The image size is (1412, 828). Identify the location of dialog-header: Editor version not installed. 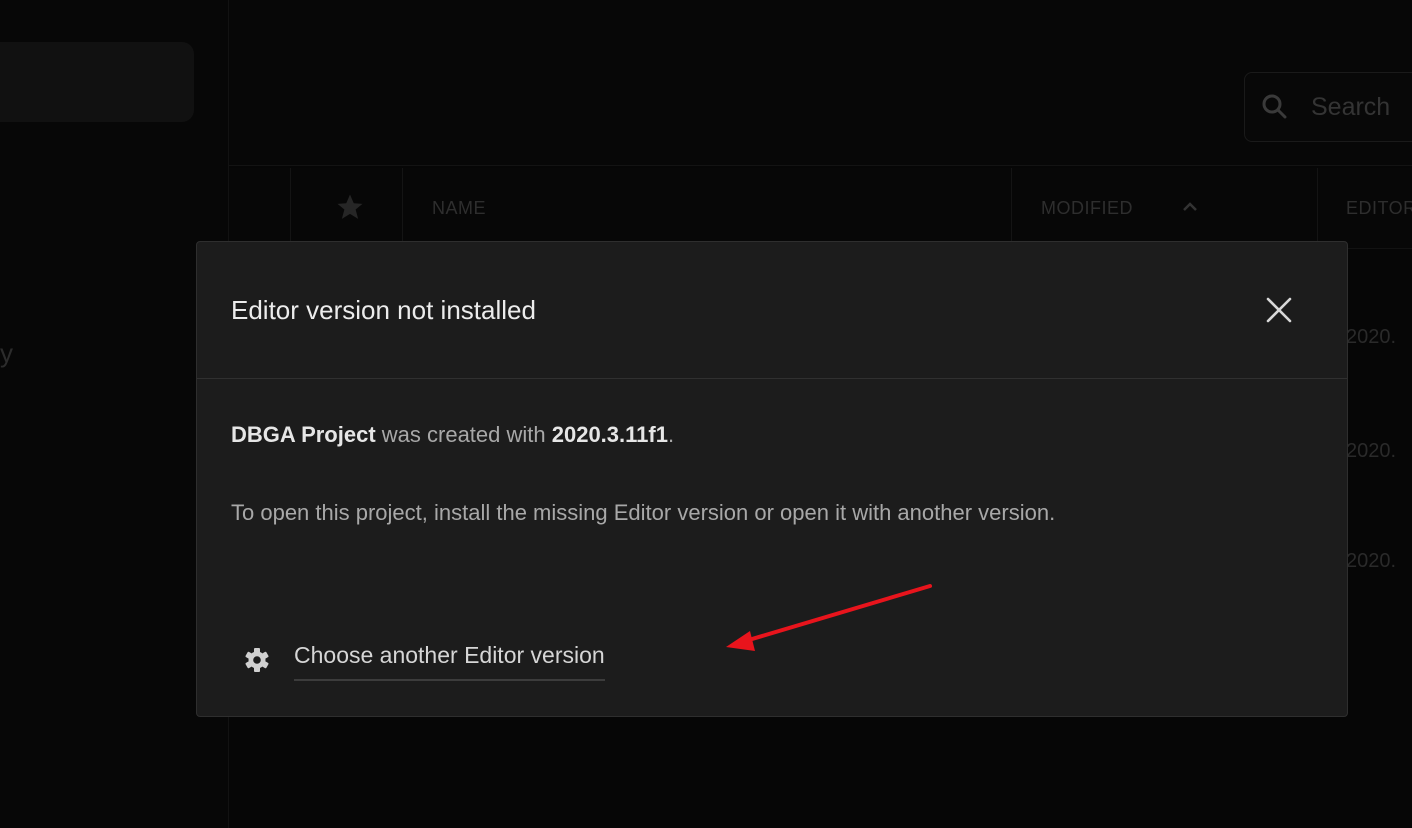
(772, 310).